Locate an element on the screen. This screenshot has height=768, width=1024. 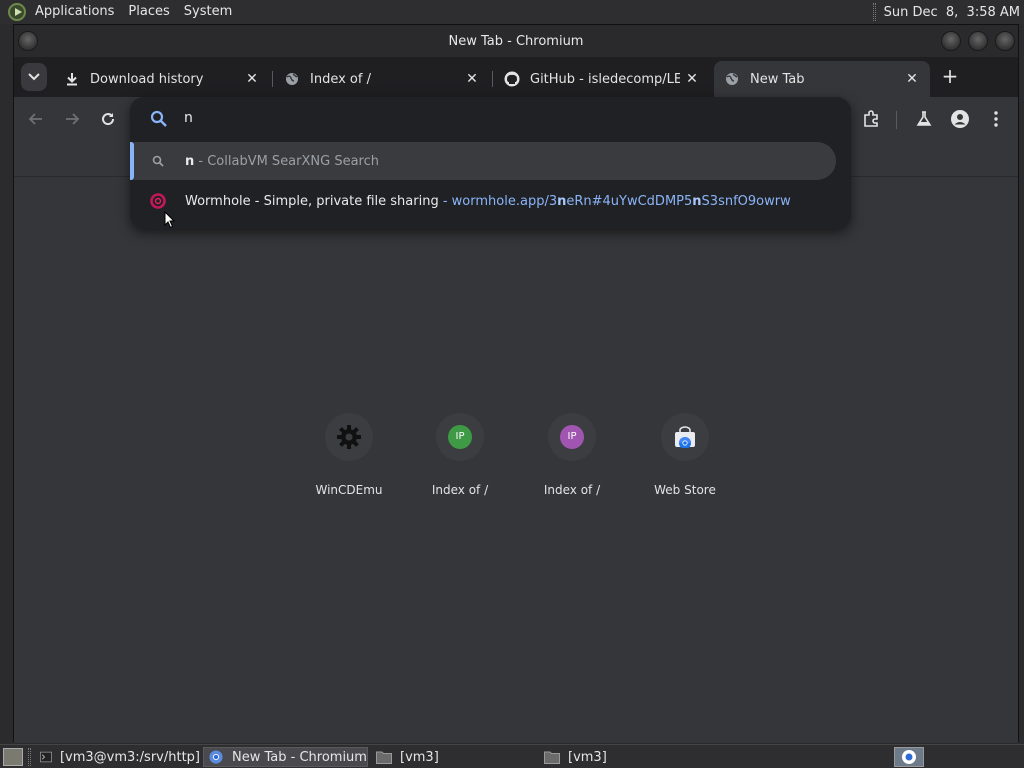
wormhole-icon is located at coordinates (158, 201).